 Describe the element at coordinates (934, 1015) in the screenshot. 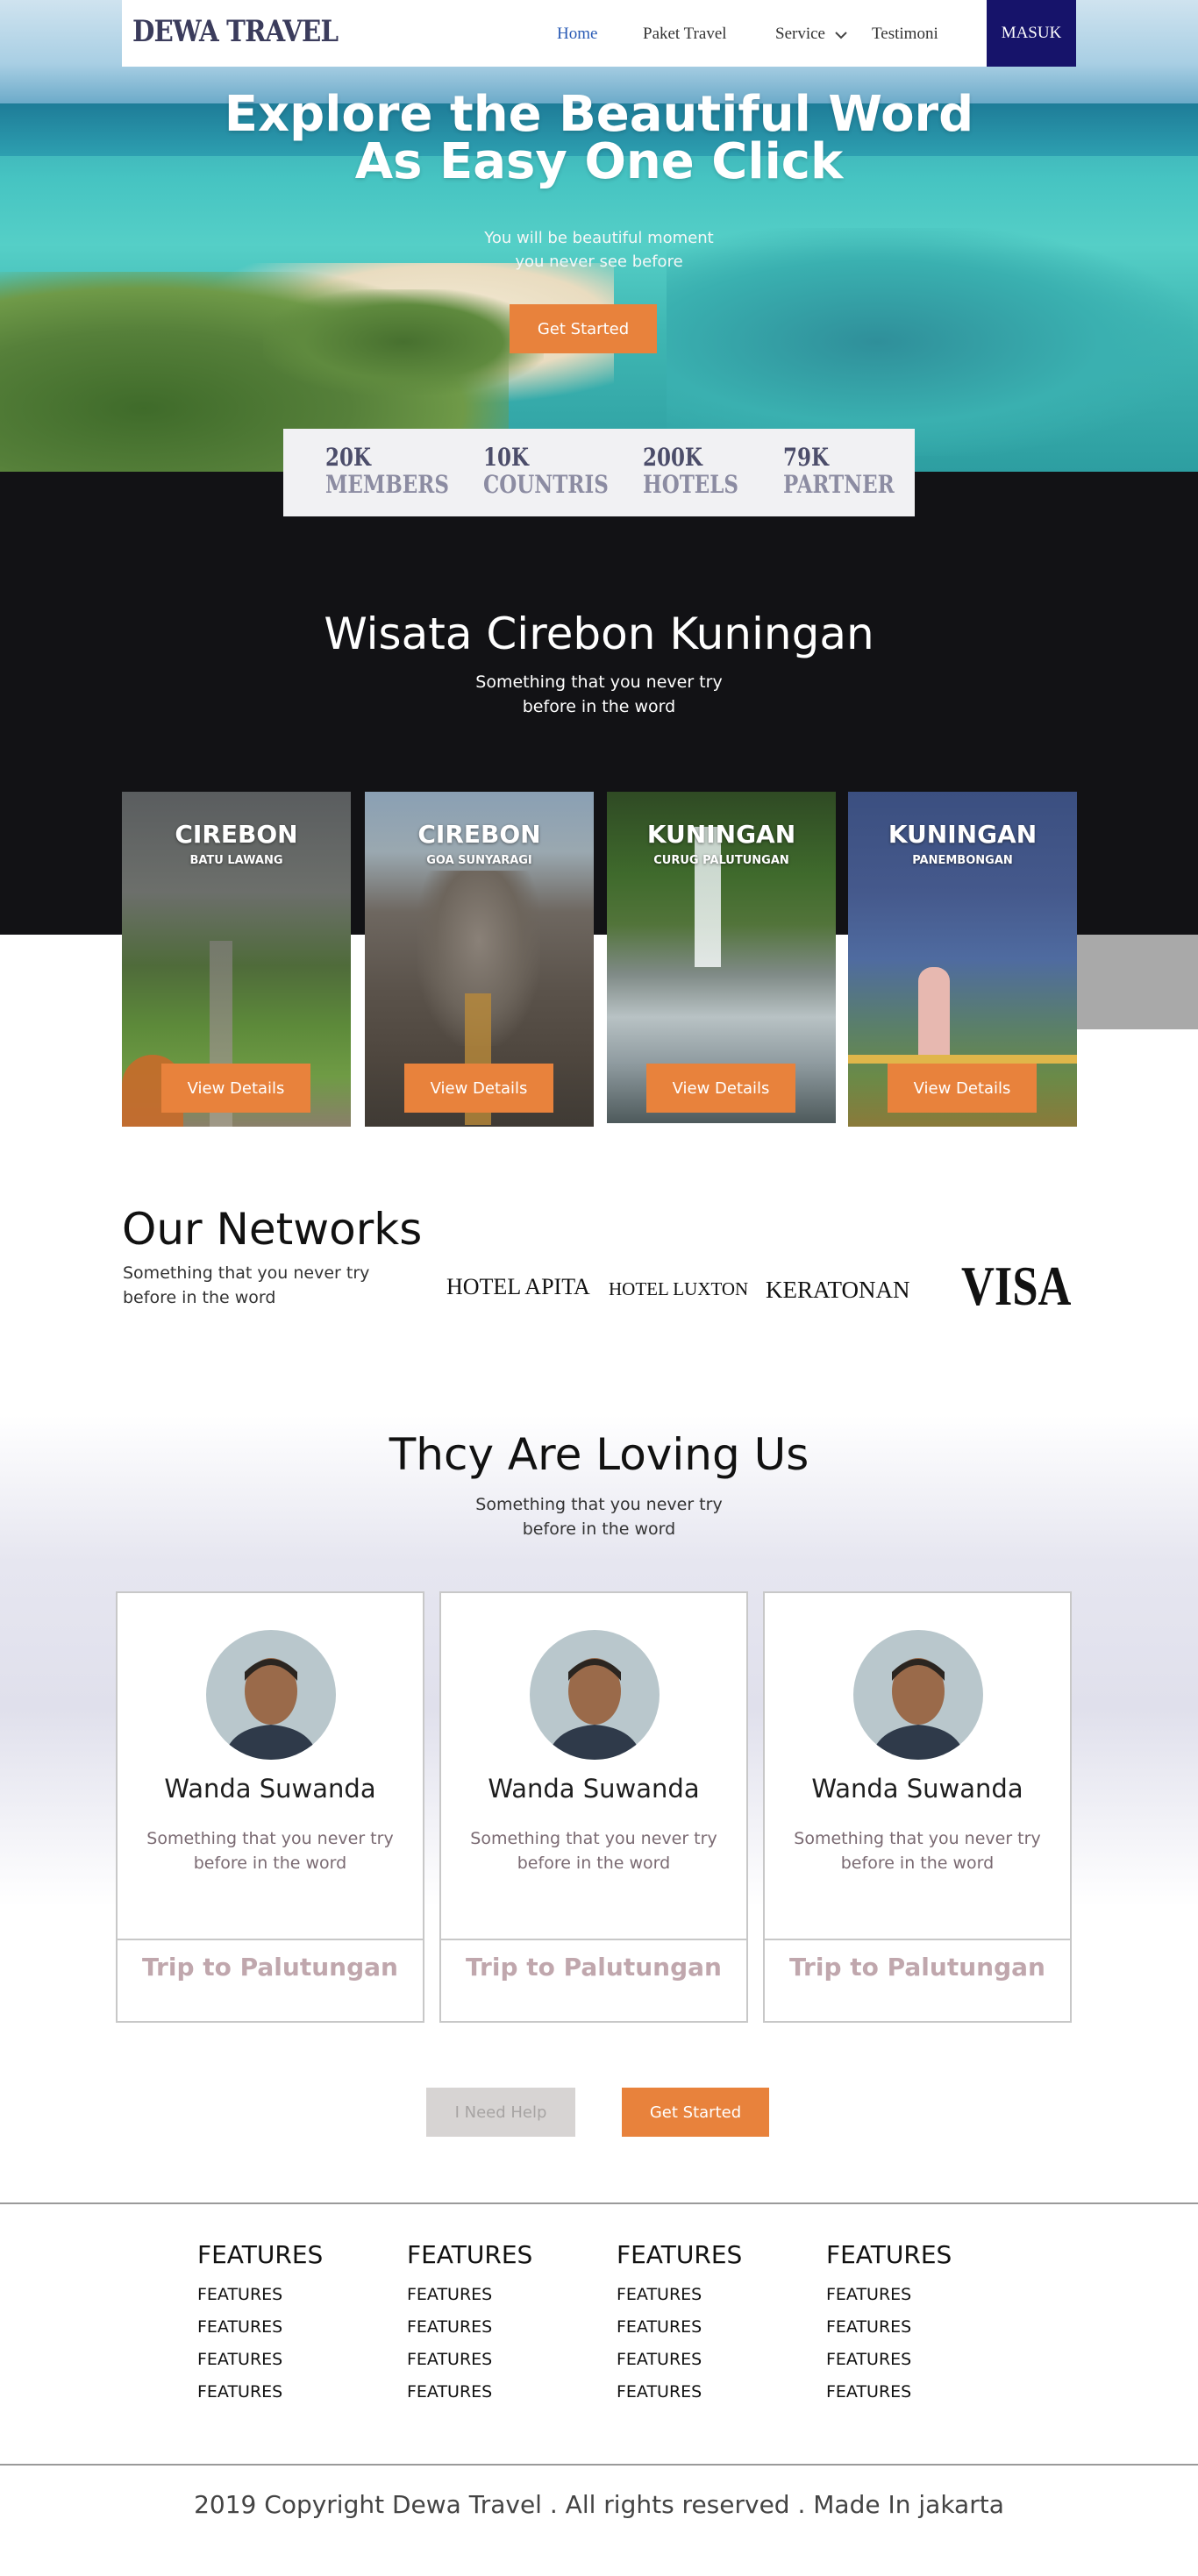

I see `person-shape` at that location.